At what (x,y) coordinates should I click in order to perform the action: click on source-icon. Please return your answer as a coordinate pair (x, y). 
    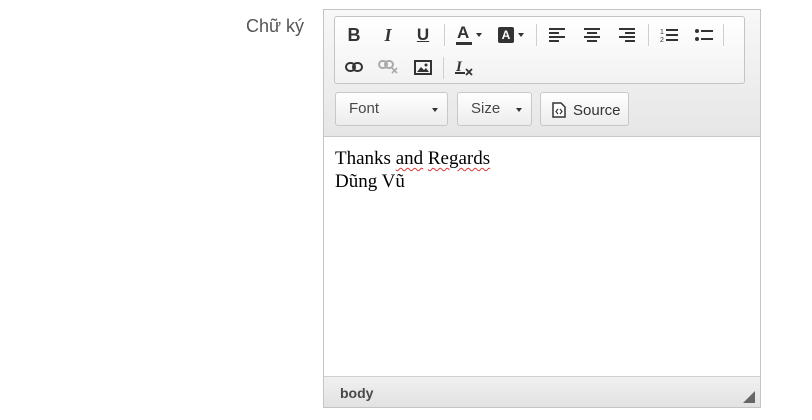
    Looking at the image, I should click on (559, 110).